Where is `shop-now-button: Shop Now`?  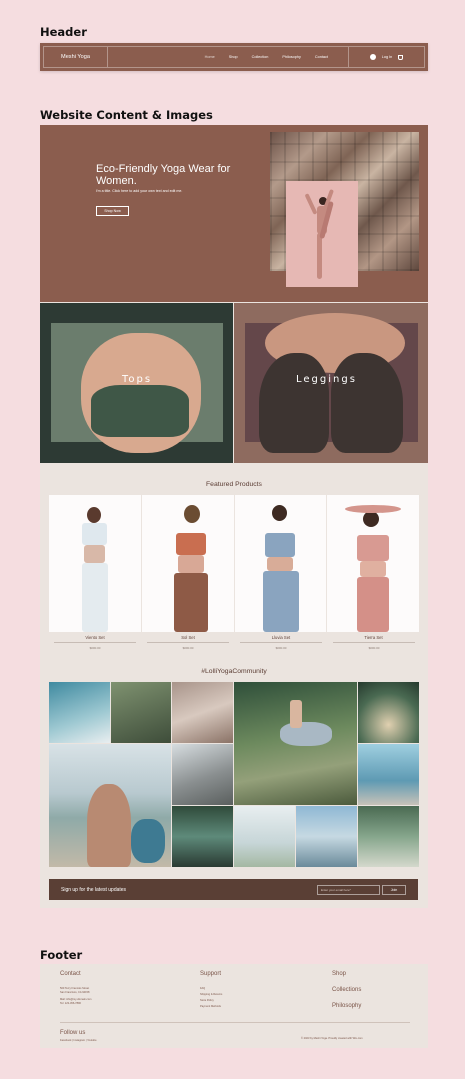 shop-now-button: Shop Now is located at coordinates (112, 211).